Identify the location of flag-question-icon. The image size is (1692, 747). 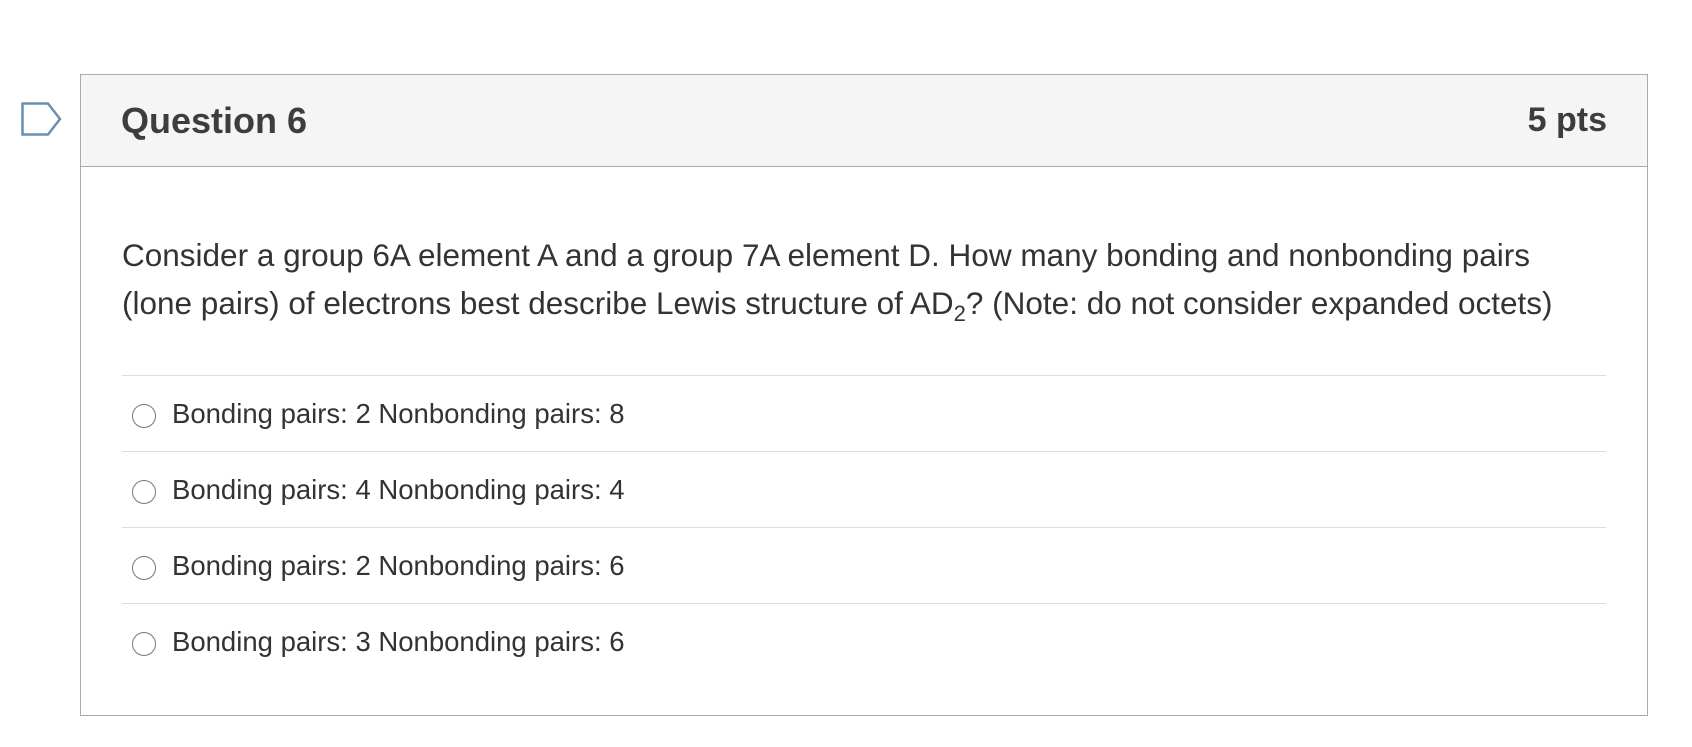
(42, 119).